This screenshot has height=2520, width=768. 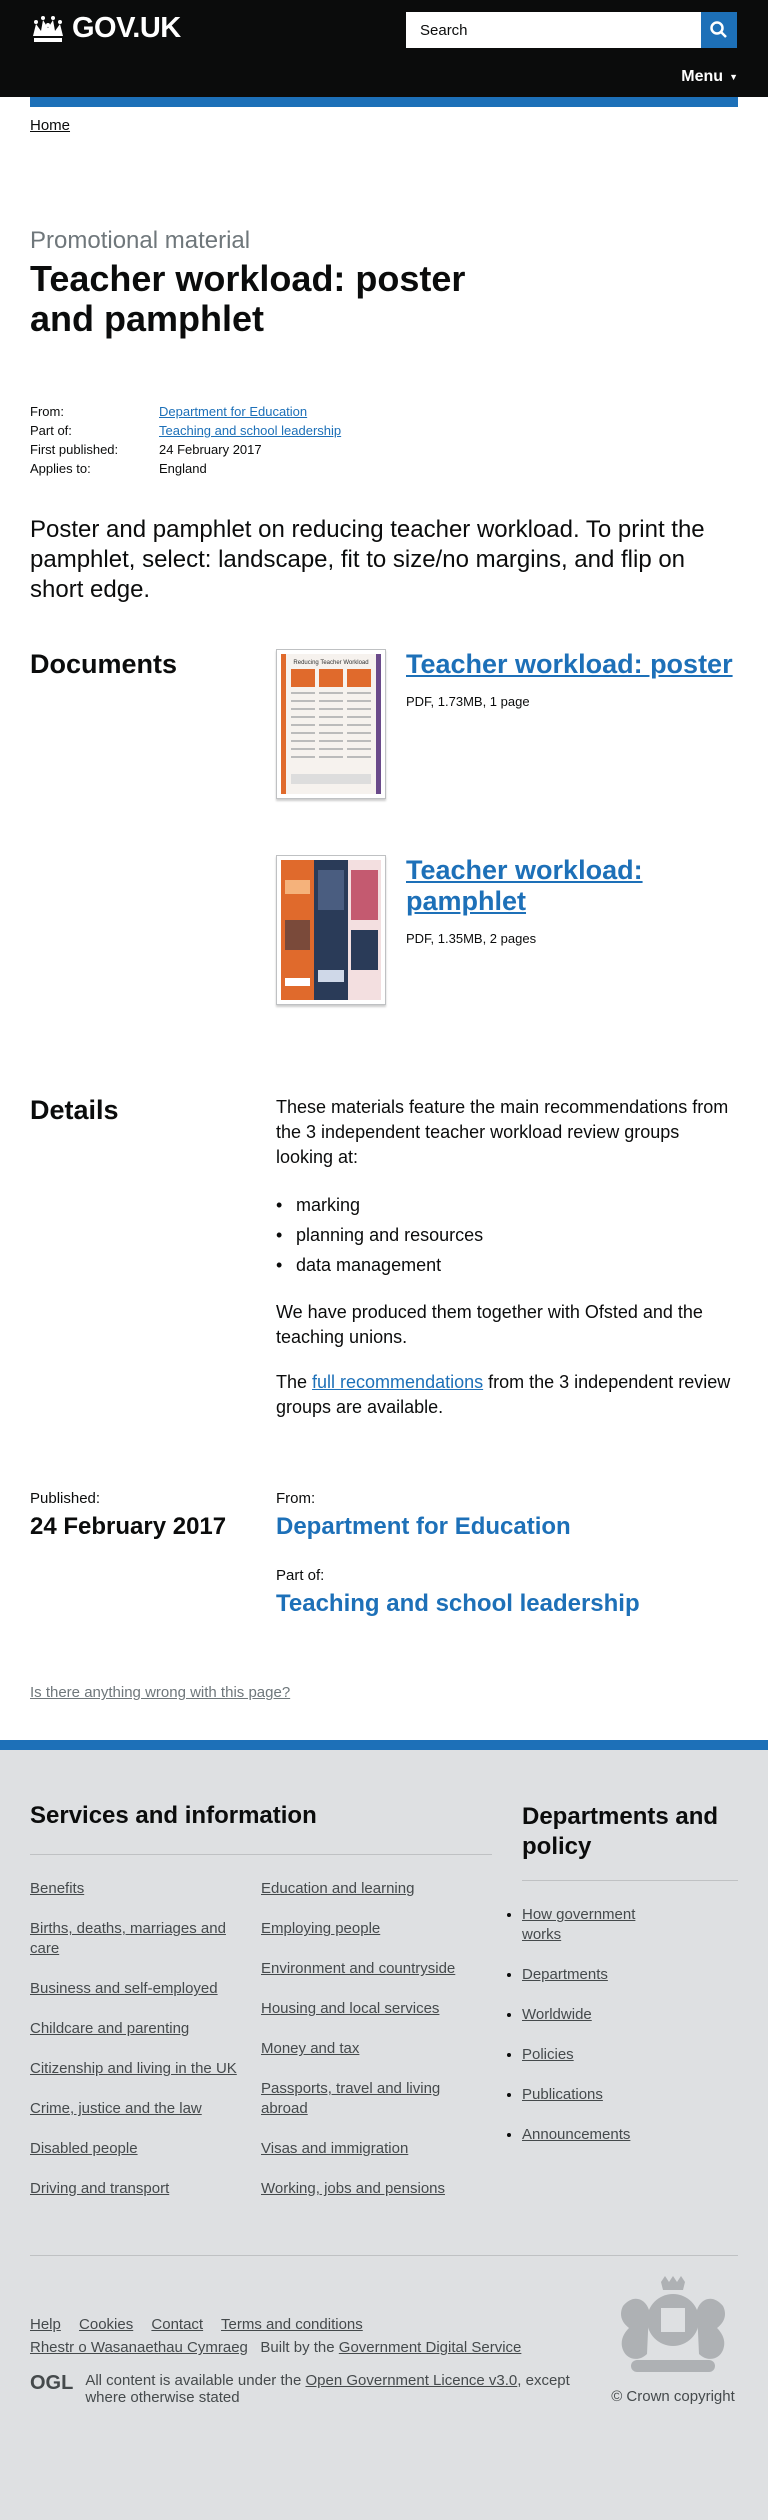 I want to click on footer-link-item: Business and self-employed, so click(x=138, y=1989).